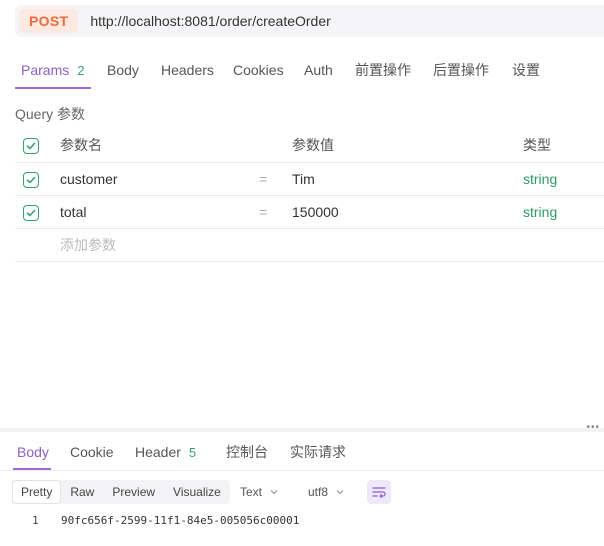 The width and height of the screenshot is (604, 546). What do you see at coordinates (210, 21) in the screenshot?
I see `url-input: http://localhost:8081/order/createOrder` at bounding box center [210, 21].